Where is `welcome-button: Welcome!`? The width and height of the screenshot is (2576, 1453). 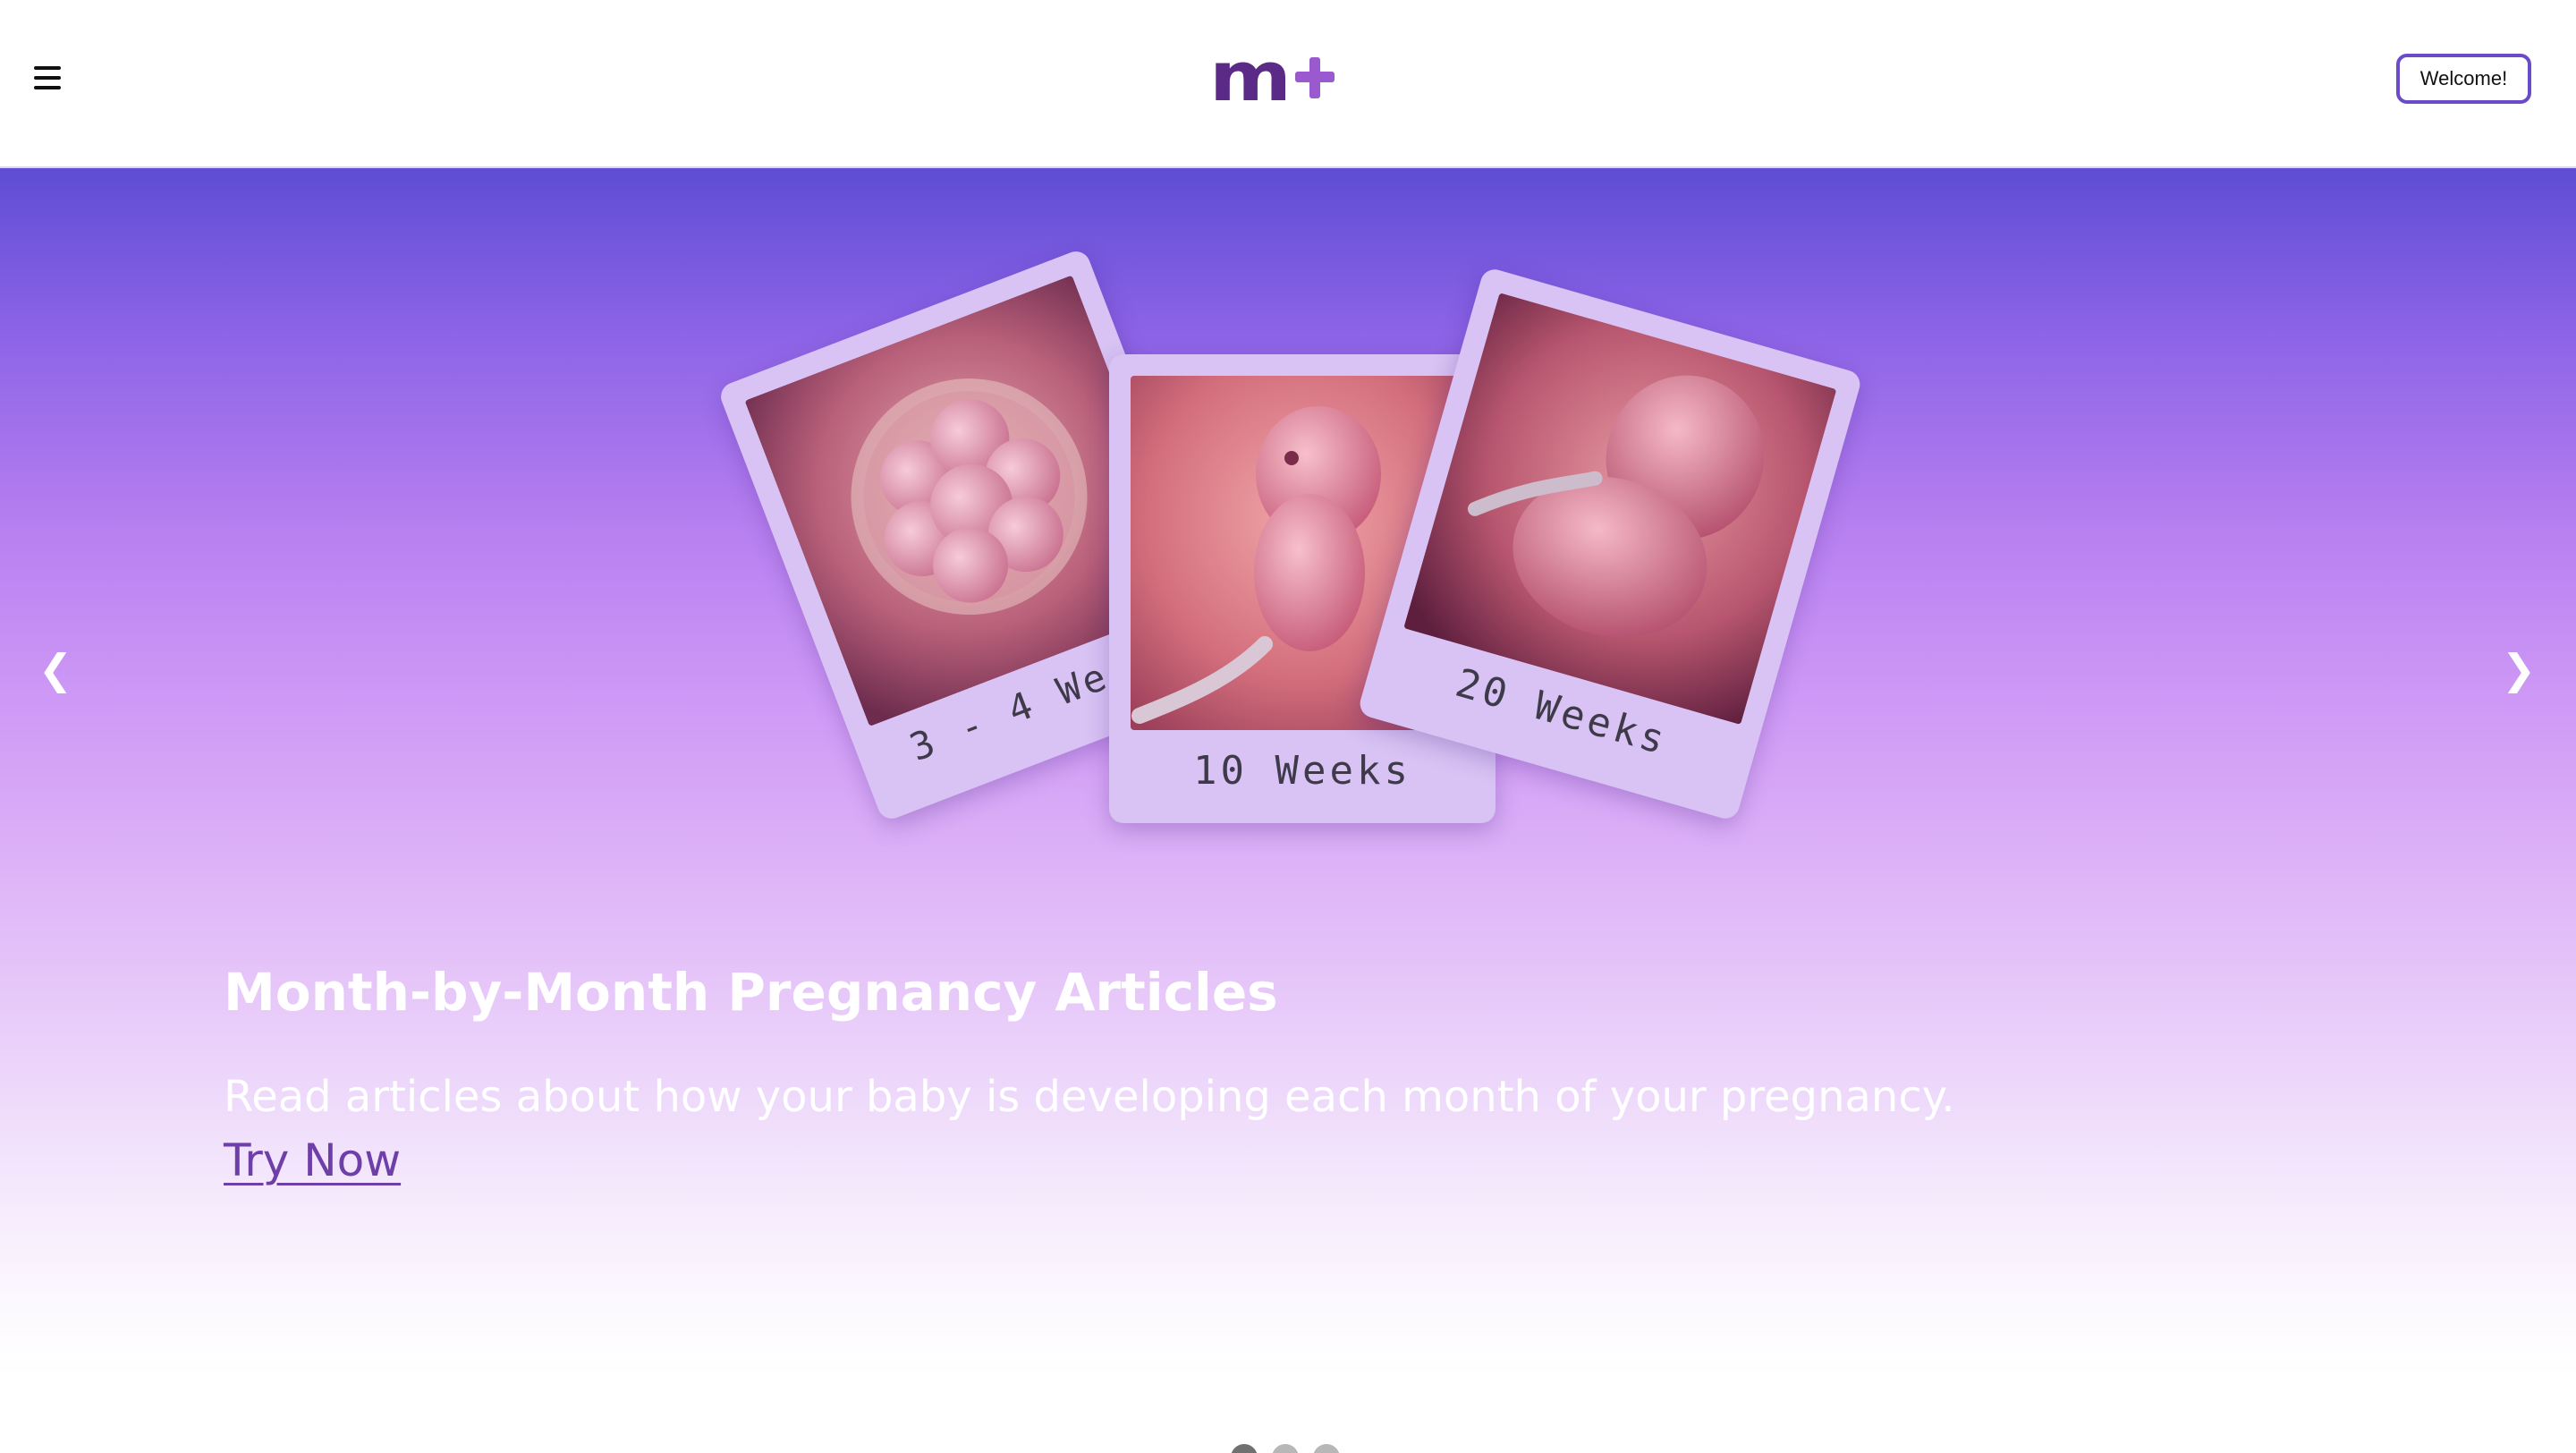 welcome-button: Welcome! is located at coordinates (2463, 79).